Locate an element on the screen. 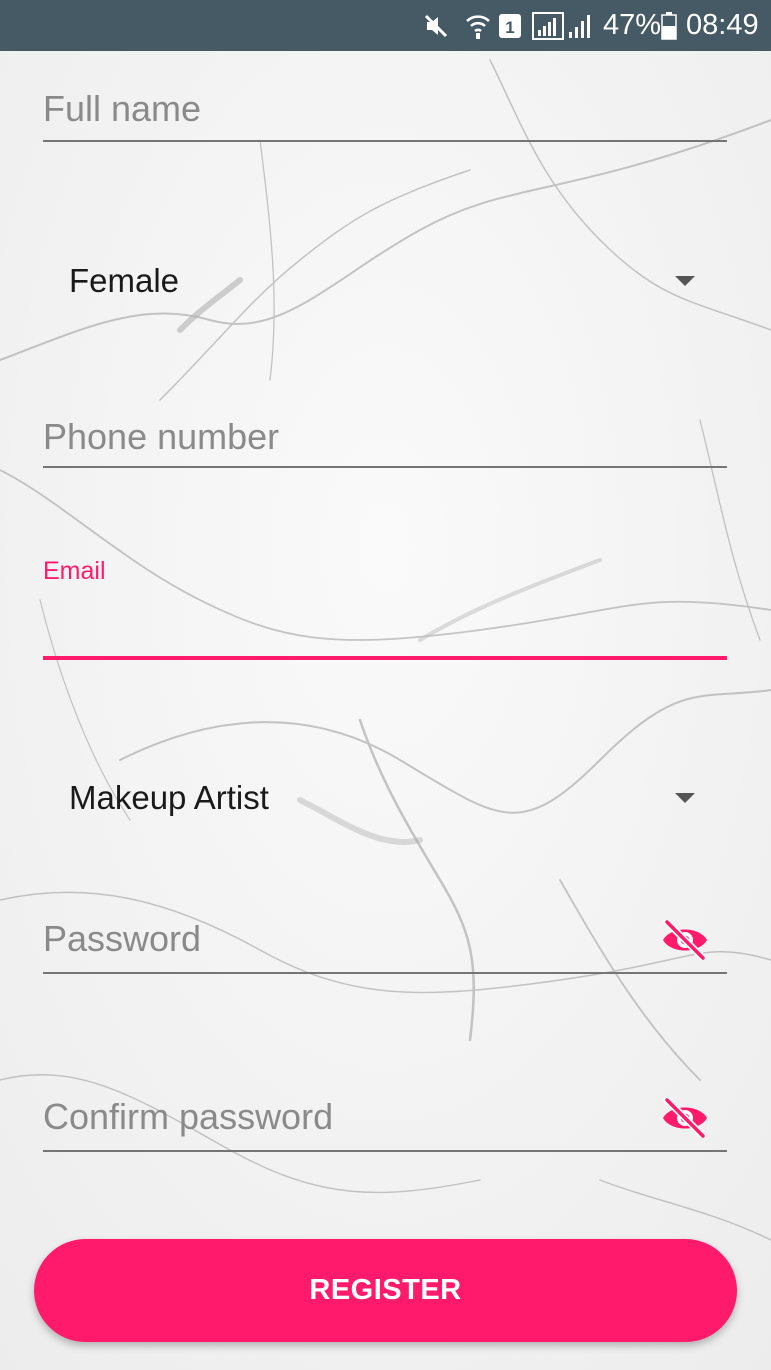 This screenshot has height=1370, width=771. gender-spinner: Female is located at coordinates (385, 282).